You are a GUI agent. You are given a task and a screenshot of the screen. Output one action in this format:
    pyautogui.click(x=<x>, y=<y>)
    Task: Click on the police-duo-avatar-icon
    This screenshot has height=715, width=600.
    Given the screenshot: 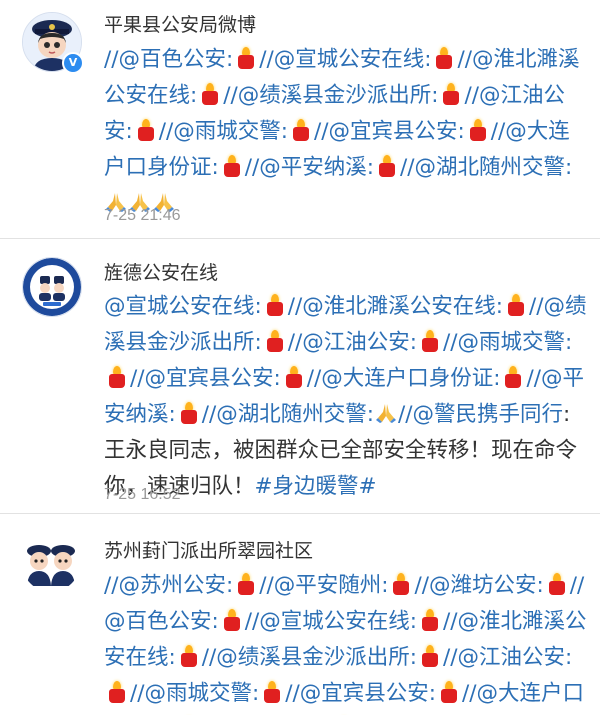 What is the action you would take?
    pyautogui.click(x=51, y=563)
    